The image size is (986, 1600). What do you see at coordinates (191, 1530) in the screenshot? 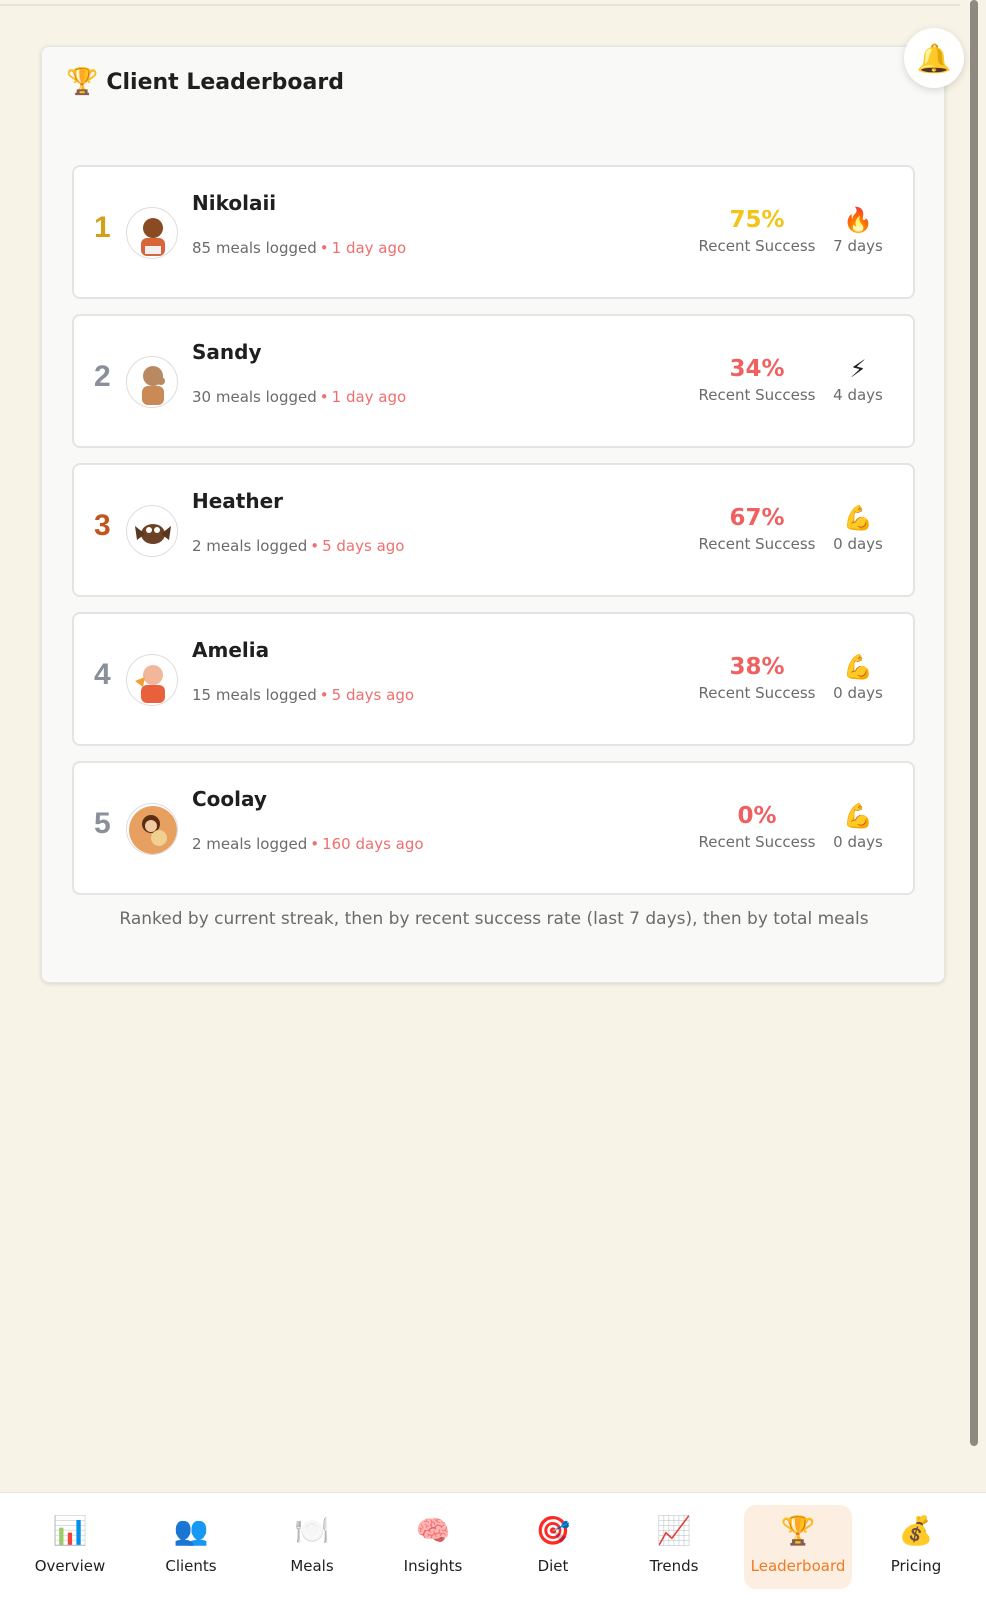
I see `clients-icon: 👥` at bounding box center [191, 1530].